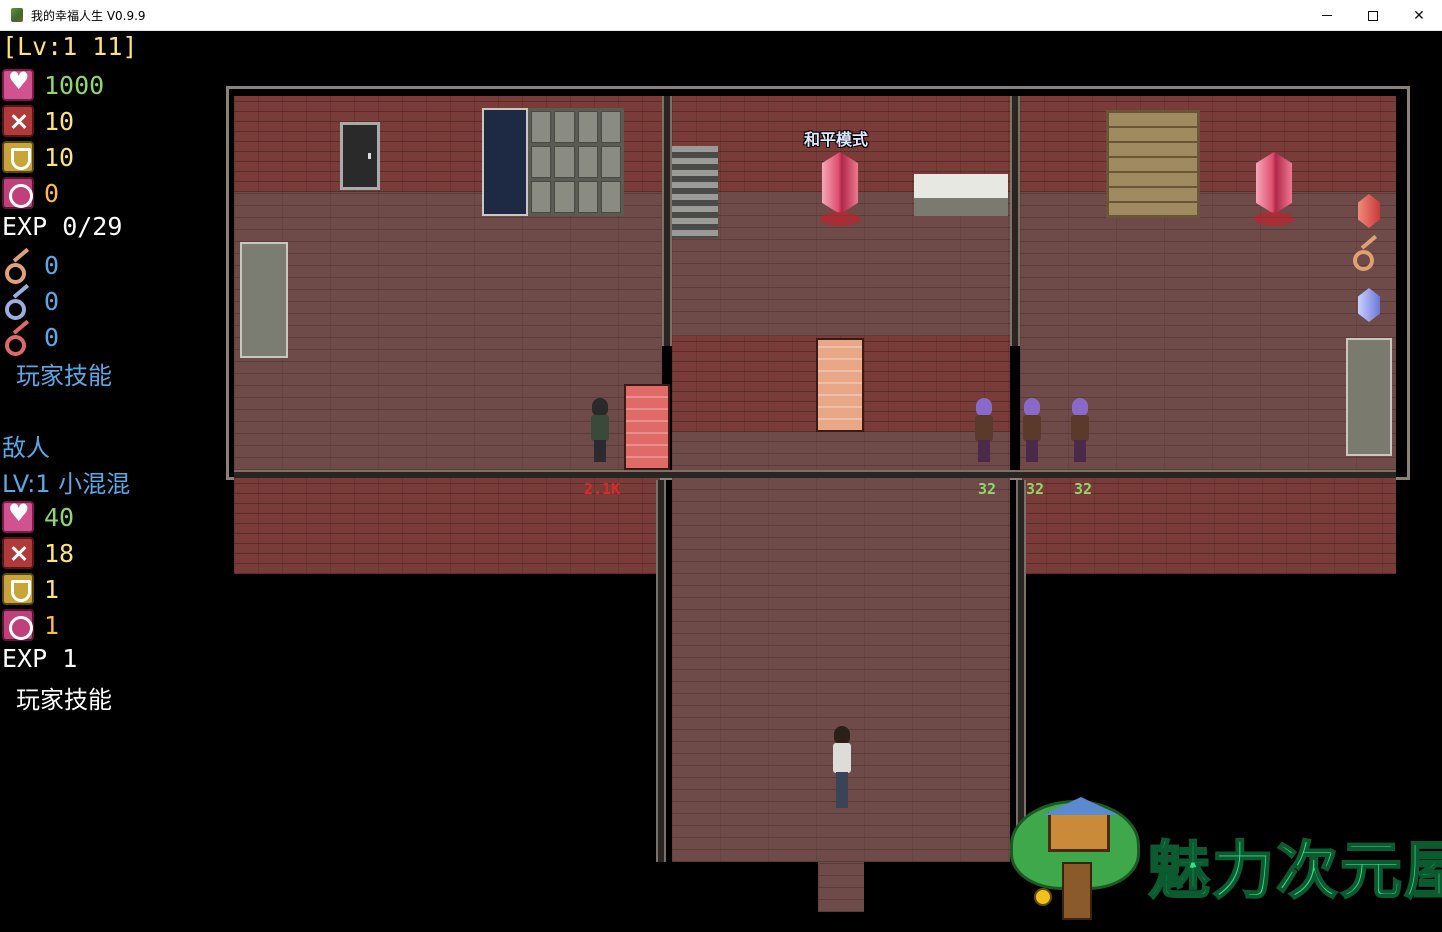 The image size is (1442, 932). What do you see at coordinates (600, 431) in the screenshot?
I see `thug-guard` at bounding box center [600, 431].